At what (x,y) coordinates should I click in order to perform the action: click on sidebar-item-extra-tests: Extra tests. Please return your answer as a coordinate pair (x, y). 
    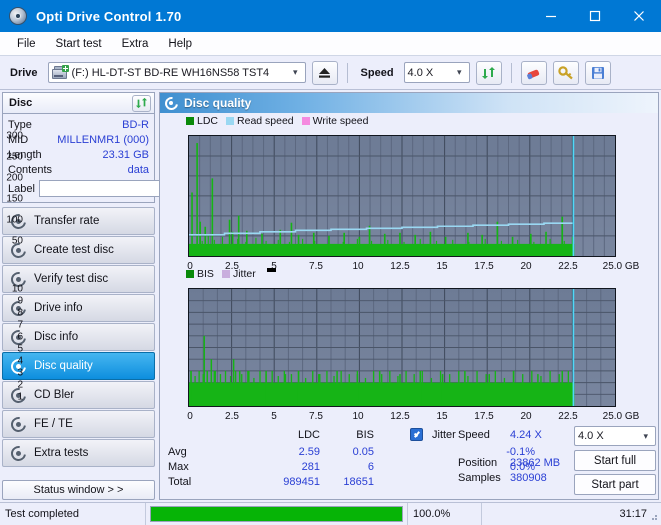
    Looking at the image, I should click on (78, 453).